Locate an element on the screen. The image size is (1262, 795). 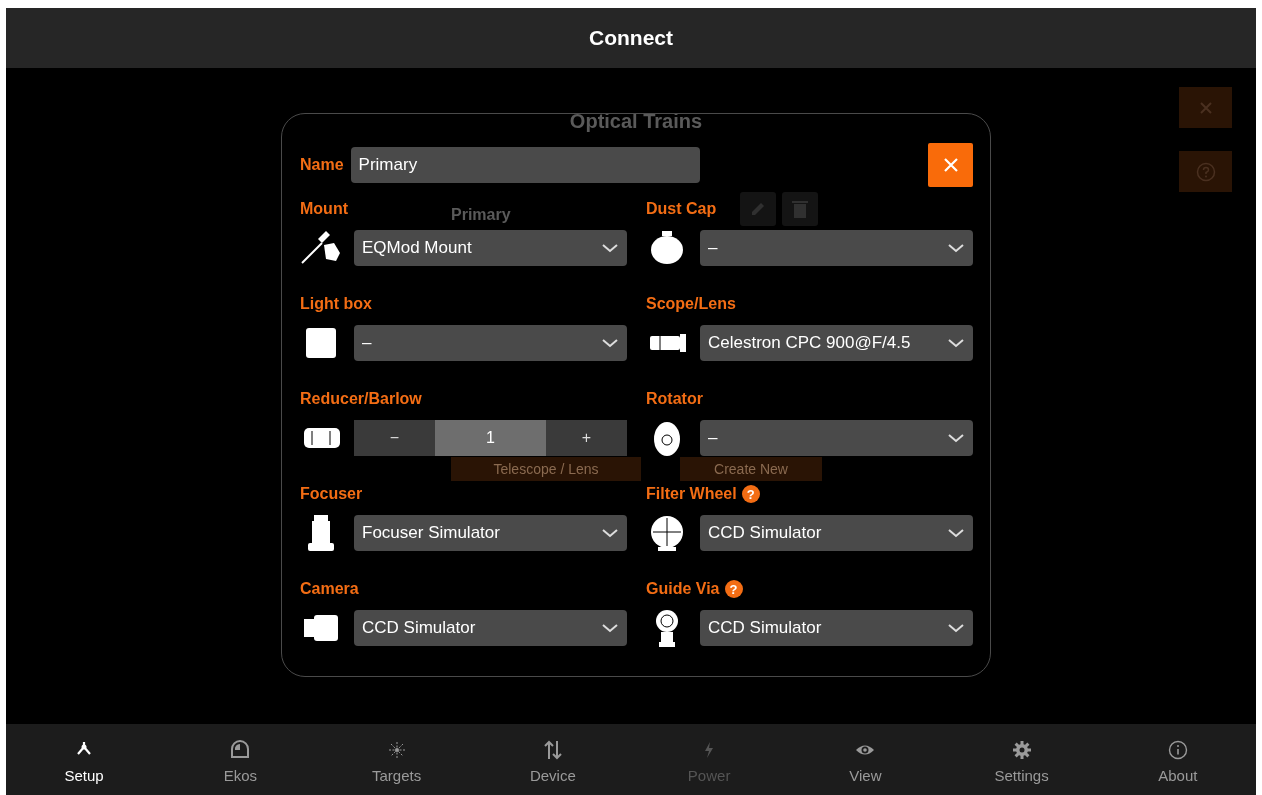
nav-tab: Ekos is located at coordinates (240, 759).